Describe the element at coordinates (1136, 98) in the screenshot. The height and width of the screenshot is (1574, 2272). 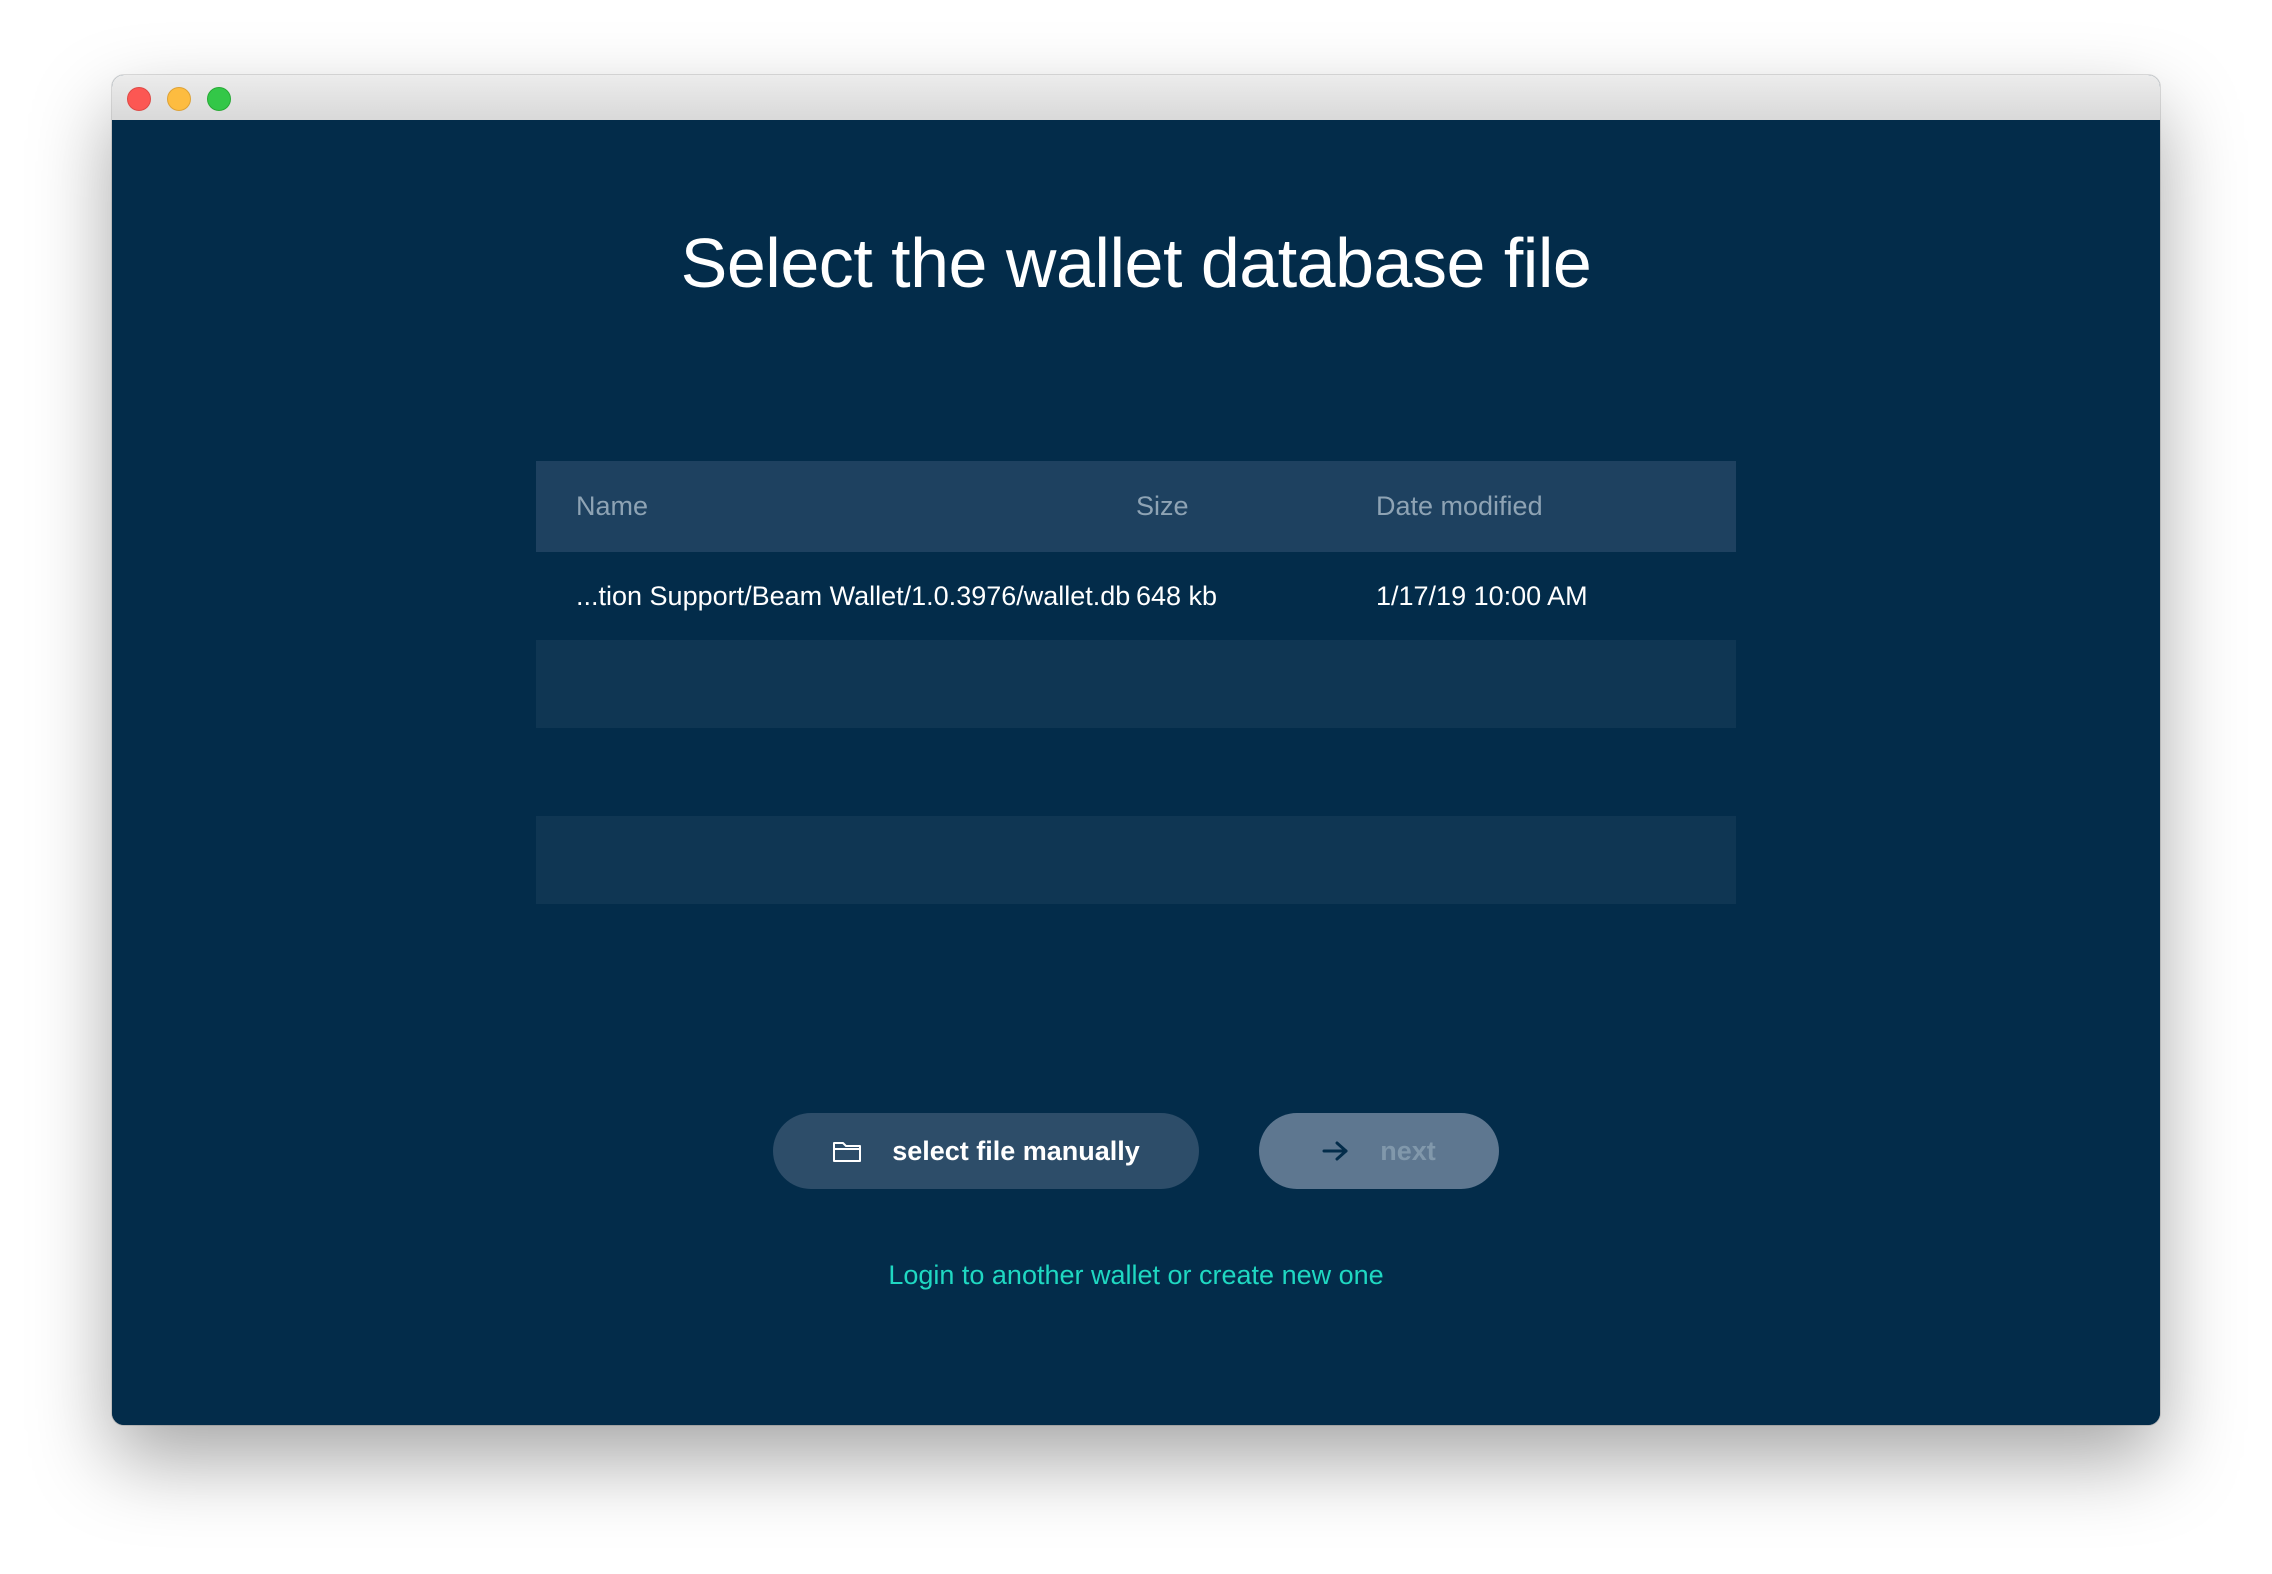
I see `title-bar` at that location.